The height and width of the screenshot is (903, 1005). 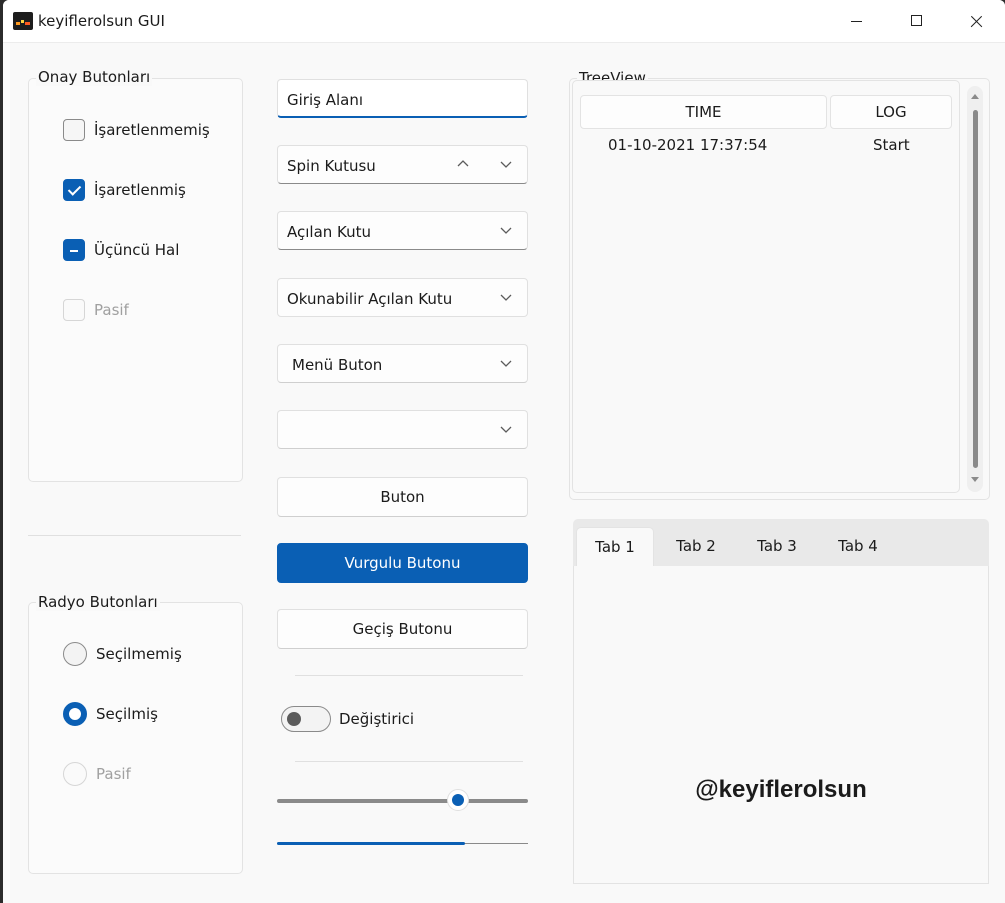 What do you see at coordinates (703, 112) in the screenshot?
I see `column-header-time: TIME` at bounding box center [703, 112].